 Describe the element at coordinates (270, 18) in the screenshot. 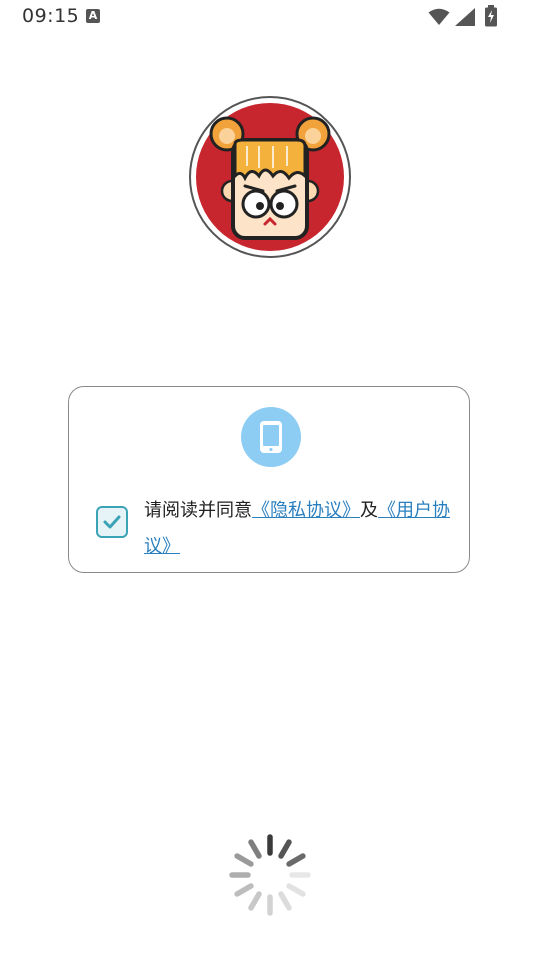

I see `status-bar: 09:15 A` at that location.